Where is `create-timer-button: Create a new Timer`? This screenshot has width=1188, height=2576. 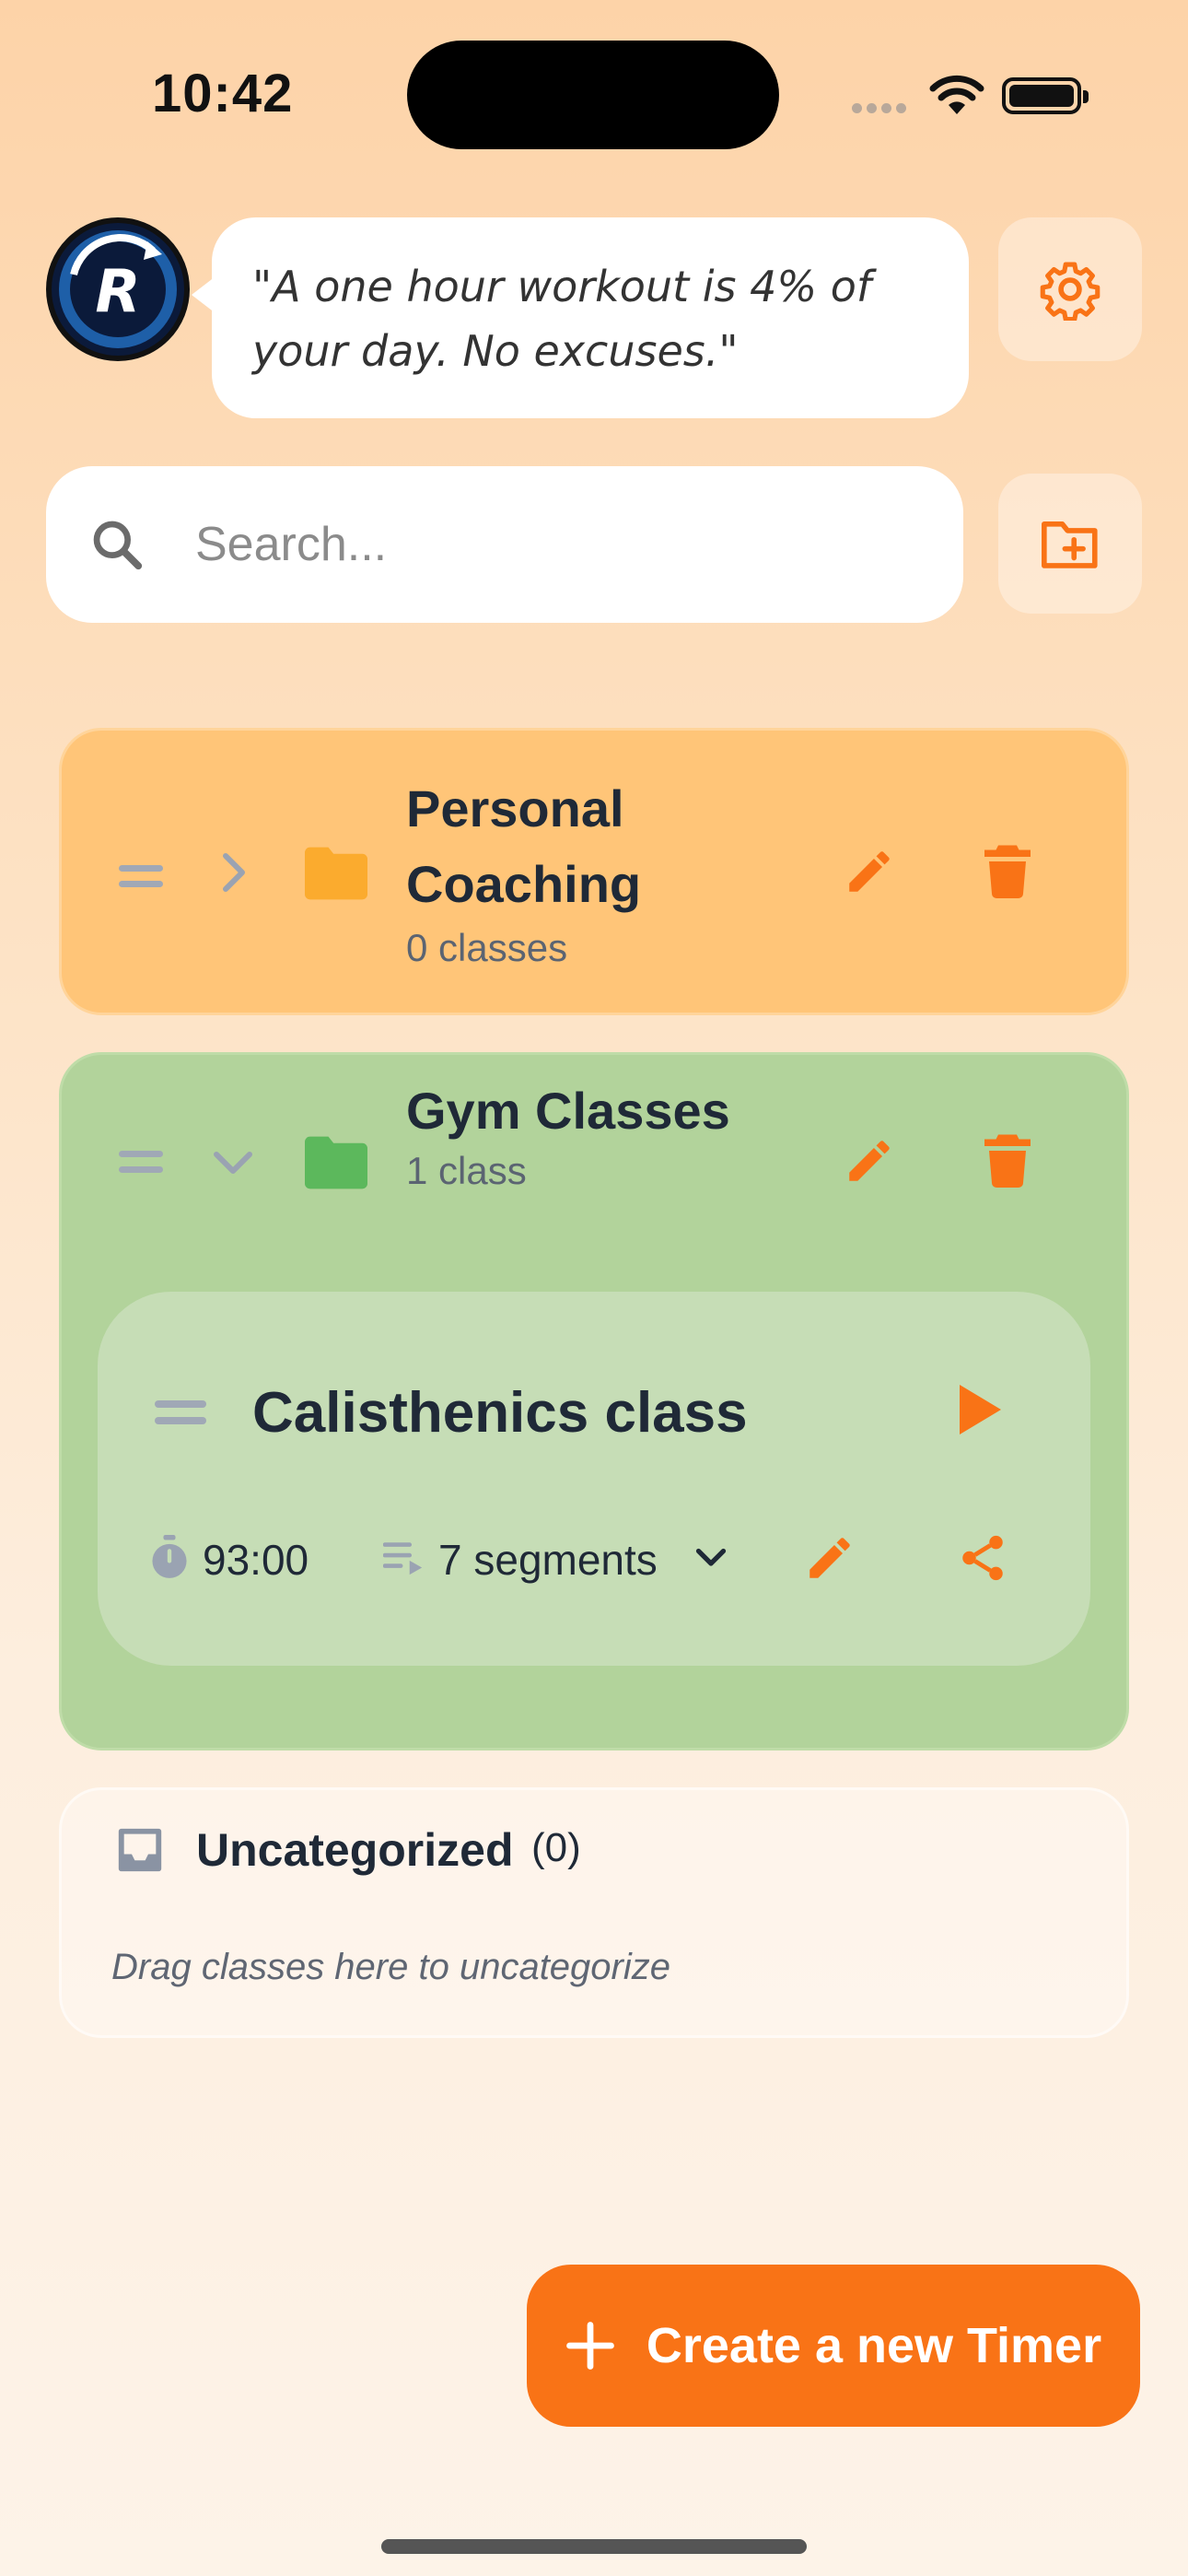 create-timer-button: Create a new Timer is located at coordinates (833, 2346).